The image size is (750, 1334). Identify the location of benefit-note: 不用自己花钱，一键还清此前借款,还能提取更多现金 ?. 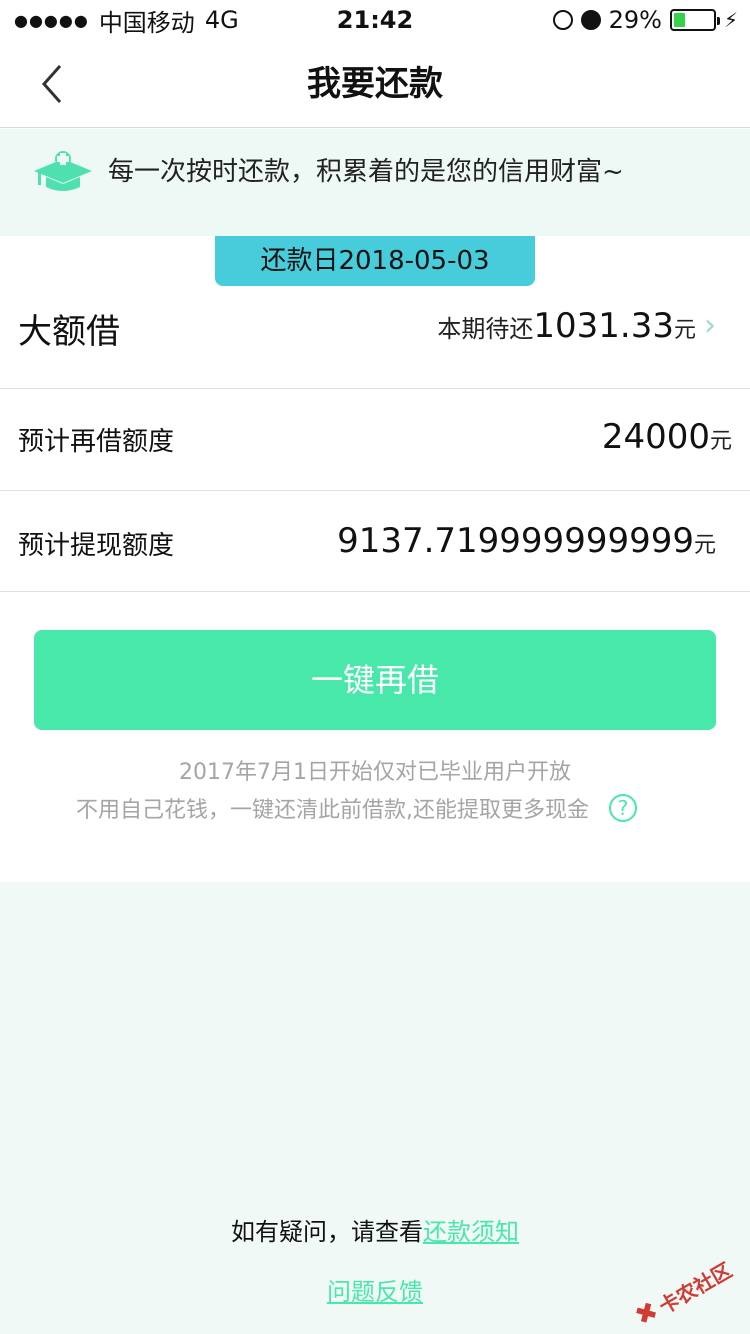
(356, 808).